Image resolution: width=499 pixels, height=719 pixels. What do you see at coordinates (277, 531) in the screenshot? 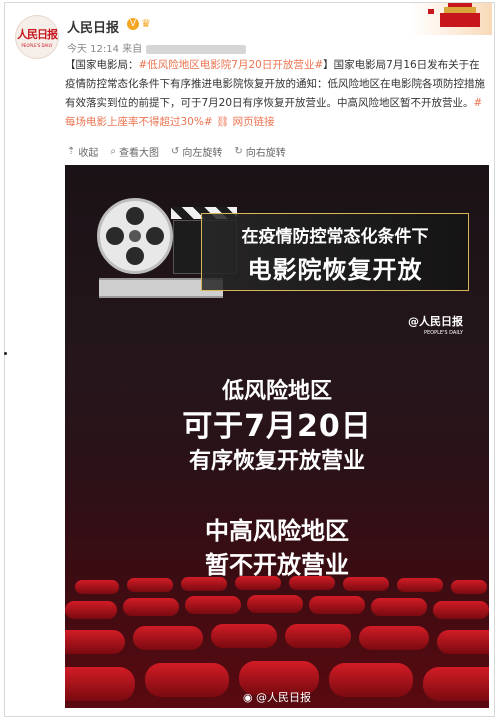
I see `poster-line4: 中高风险地区` at bounding box center [277, 531].